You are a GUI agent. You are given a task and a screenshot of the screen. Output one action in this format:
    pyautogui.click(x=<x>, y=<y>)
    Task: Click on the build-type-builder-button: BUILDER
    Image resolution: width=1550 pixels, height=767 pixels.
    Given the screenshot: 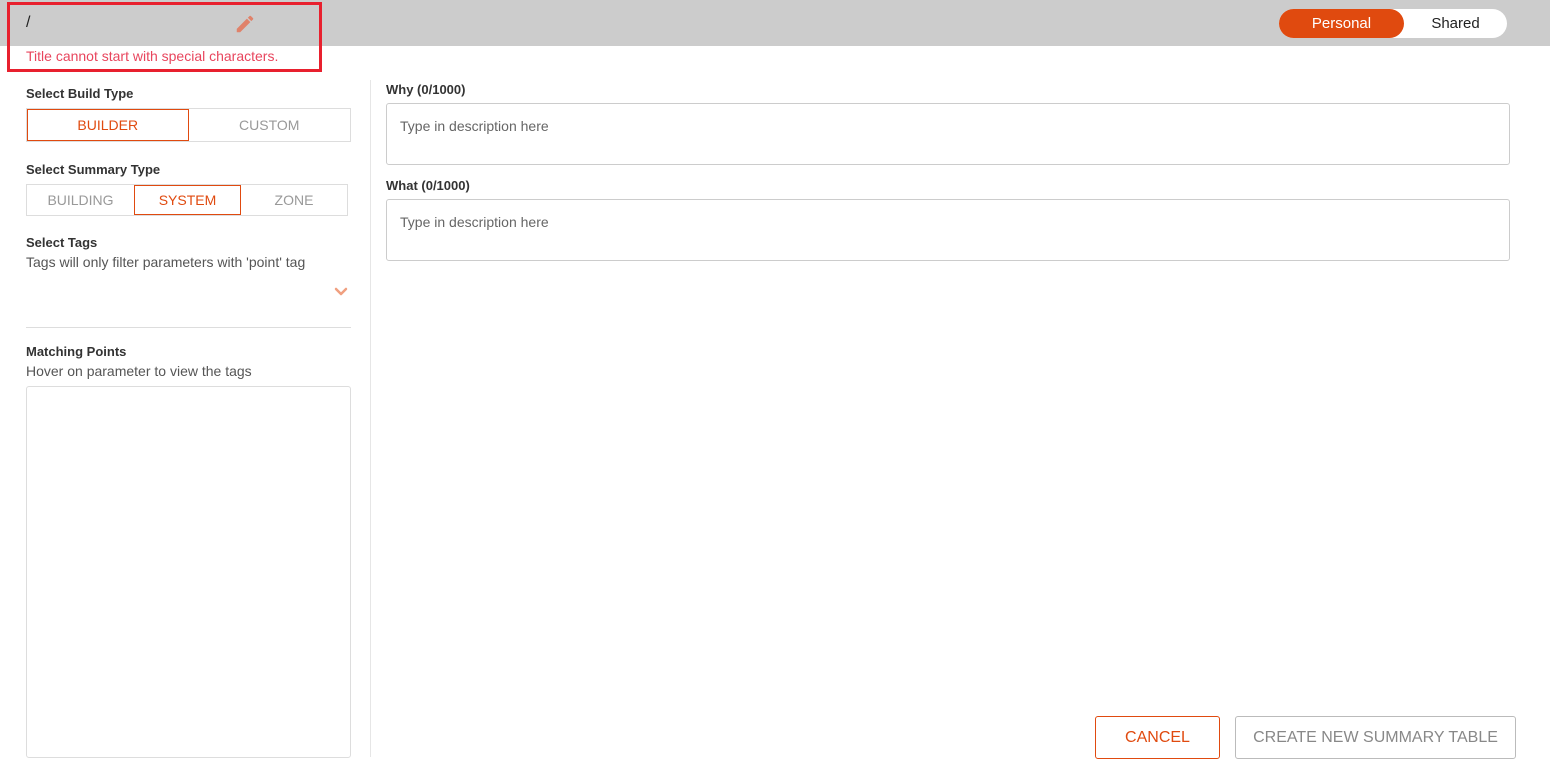 What is the action you would take?
    pyautogui.click(x=108, y=125)
    